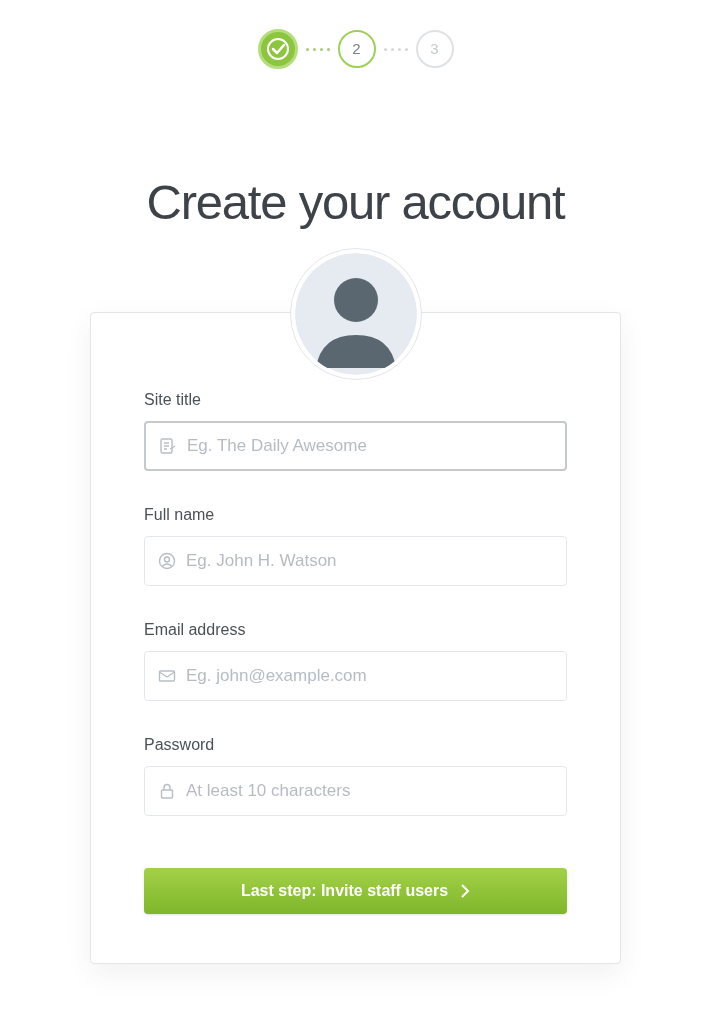  I want to click on page-title: Create your account, so click(355, 202).